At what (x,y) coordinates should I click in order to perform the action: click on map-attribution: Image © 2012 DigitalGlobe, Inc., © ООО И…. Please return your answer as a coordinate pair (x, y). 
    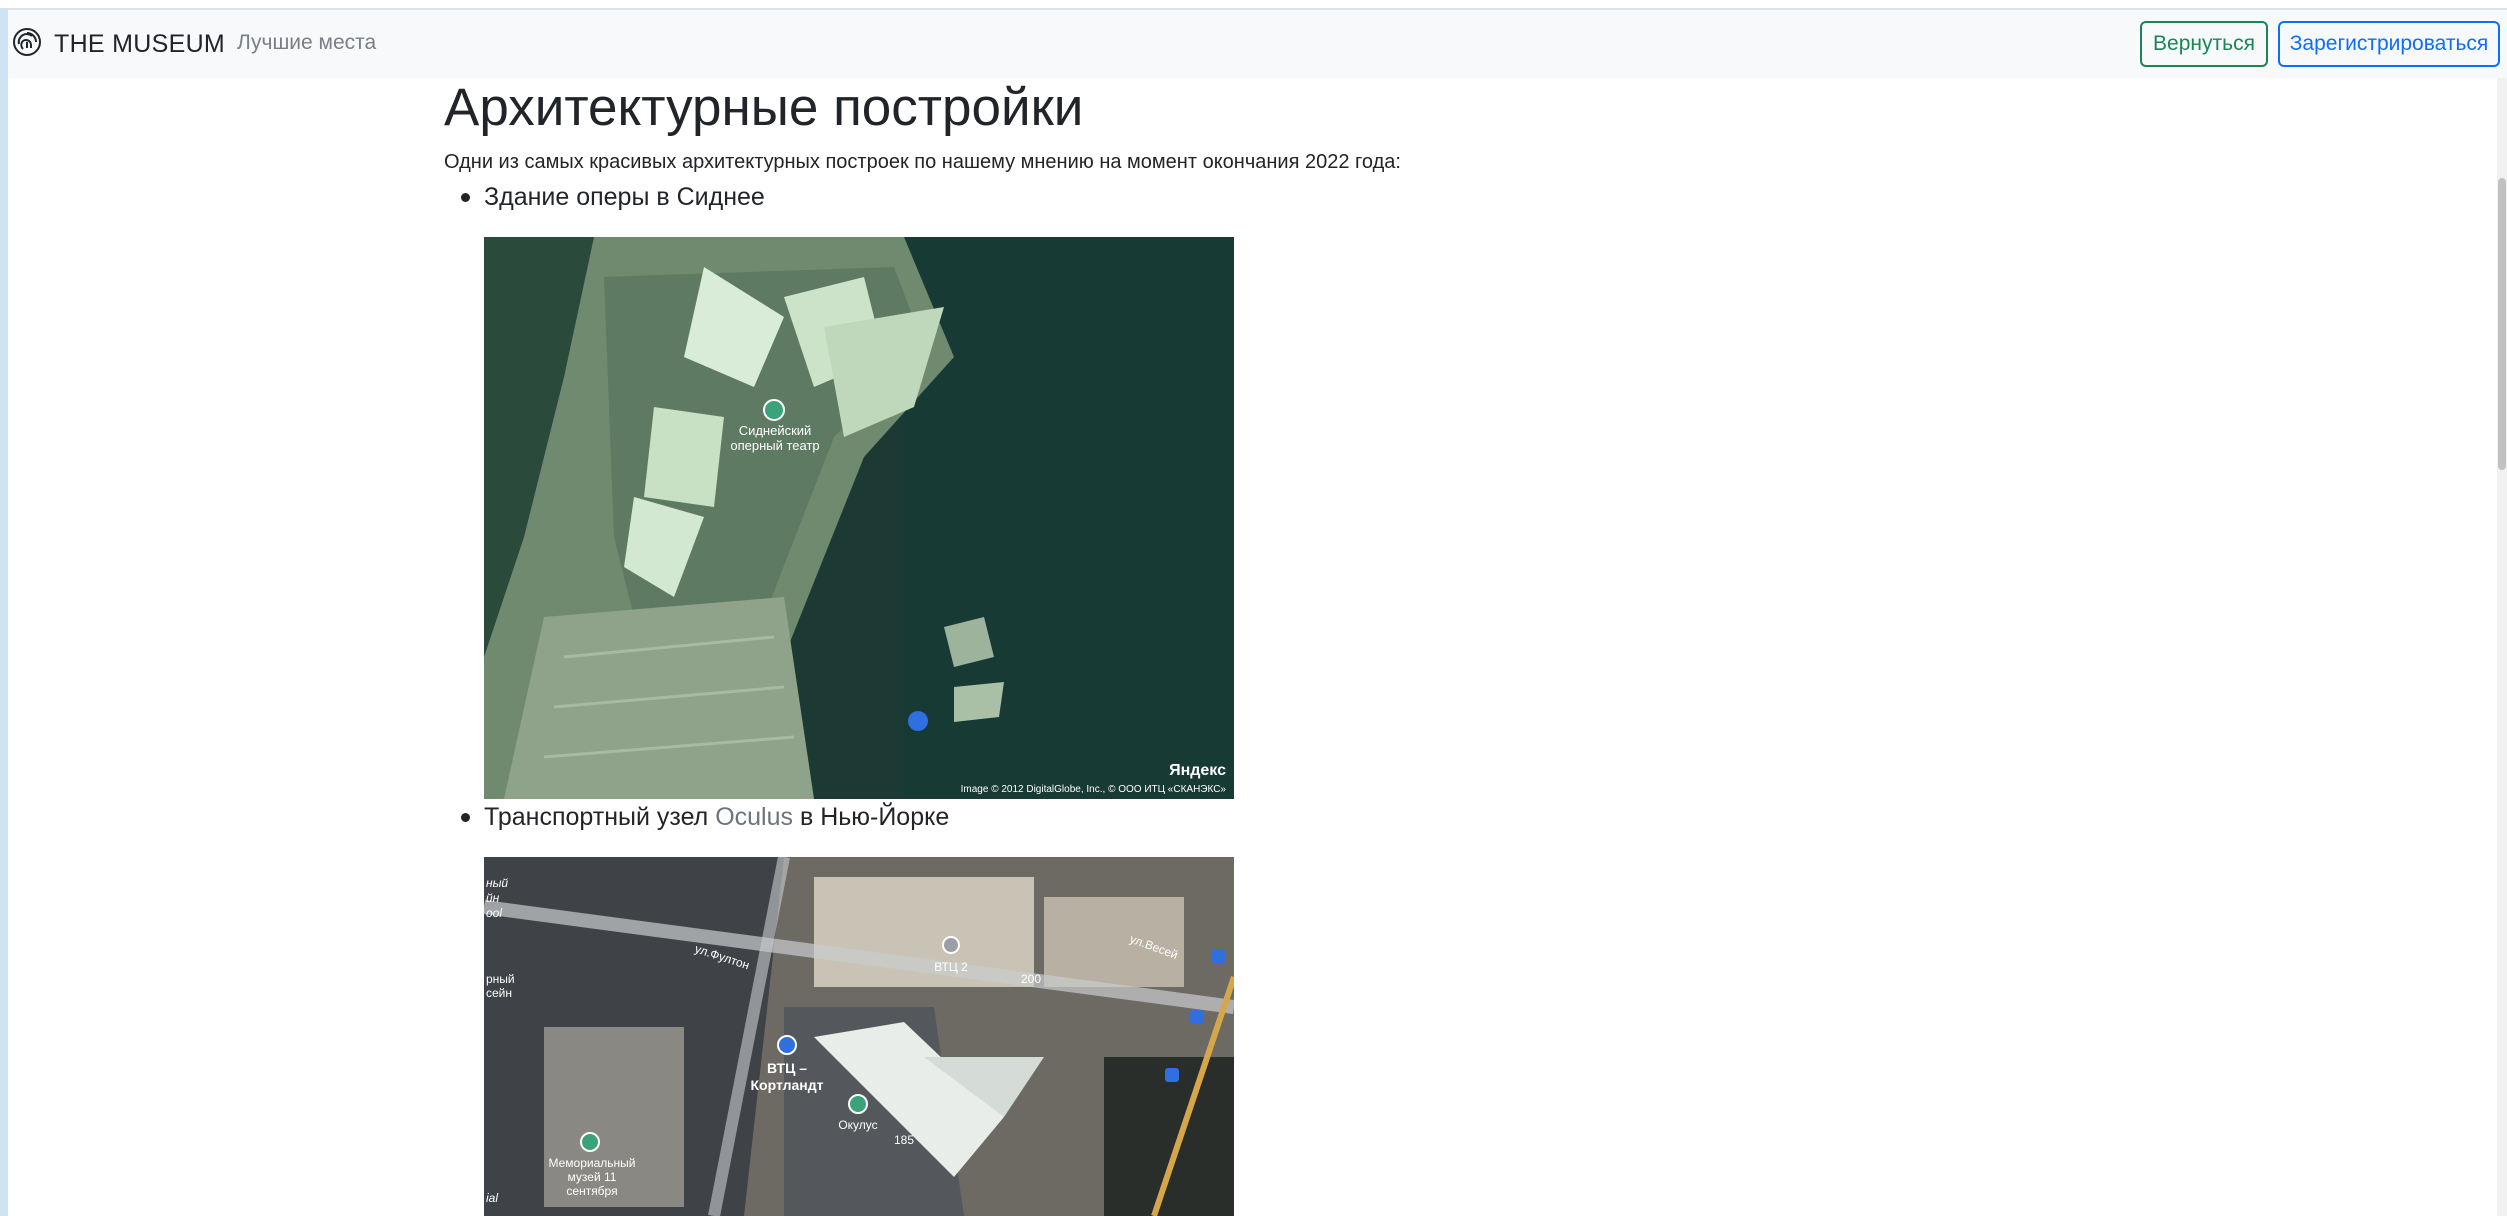
    Looking at the image, I should click on (1094, 789).